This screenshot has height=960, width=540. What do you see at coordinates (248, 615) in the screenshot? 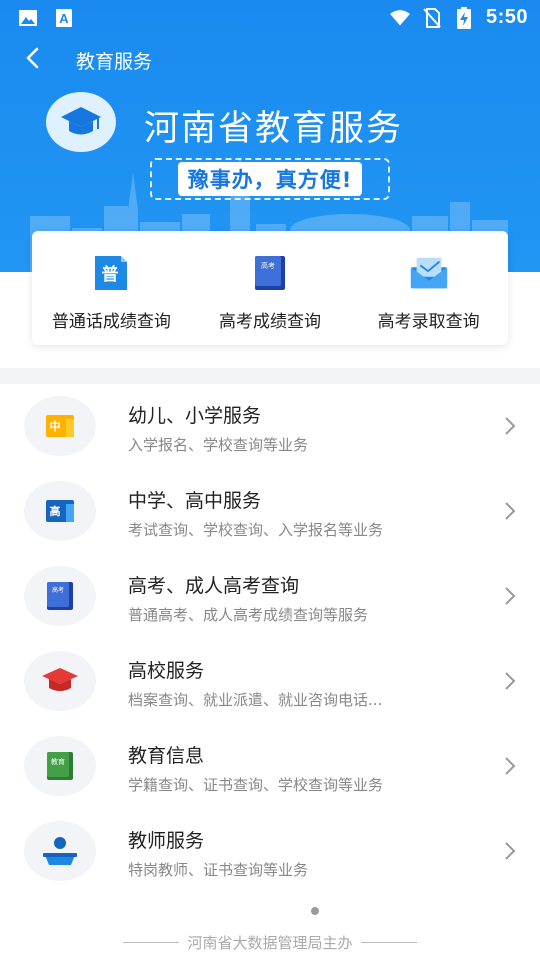
I see `item-subtitle: 普通高考、成人高考成绩查询等服务` at bounding box center [248, 615].